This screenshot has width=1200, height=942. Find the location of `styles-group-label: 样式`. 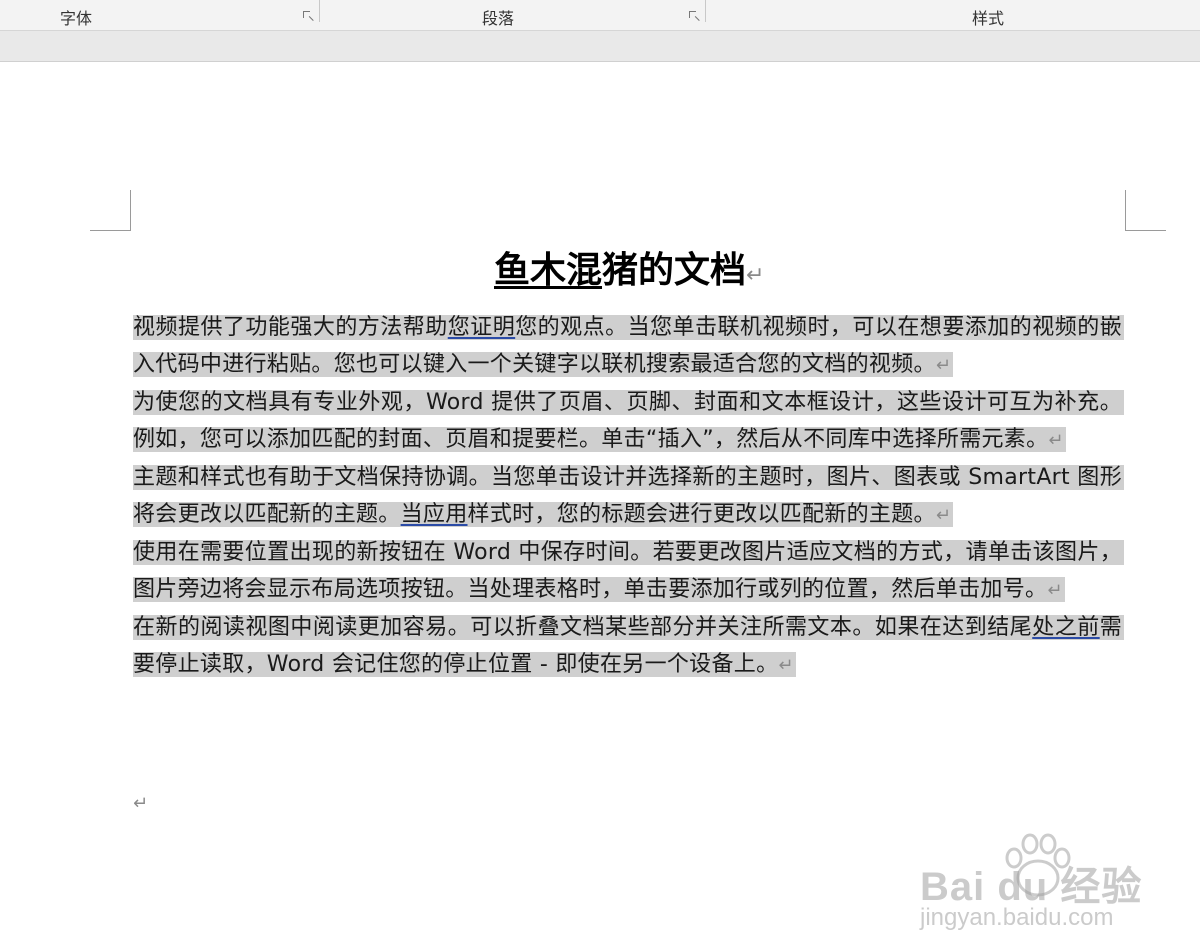

styles-group-label: 样式 is located at coordinates (988, 18).